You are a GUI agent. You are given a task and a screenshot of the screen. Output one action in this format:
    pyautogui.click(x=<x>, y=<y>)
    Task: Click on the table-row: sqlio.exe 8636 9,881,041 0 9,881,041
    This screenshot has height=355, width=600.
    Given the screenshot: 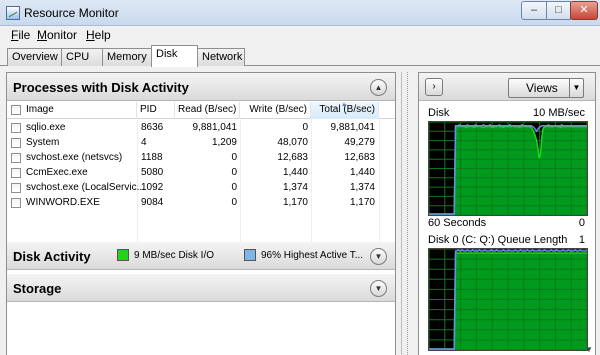 What is the action you would take?
    pyautogui.click(x=201, y=128)
    